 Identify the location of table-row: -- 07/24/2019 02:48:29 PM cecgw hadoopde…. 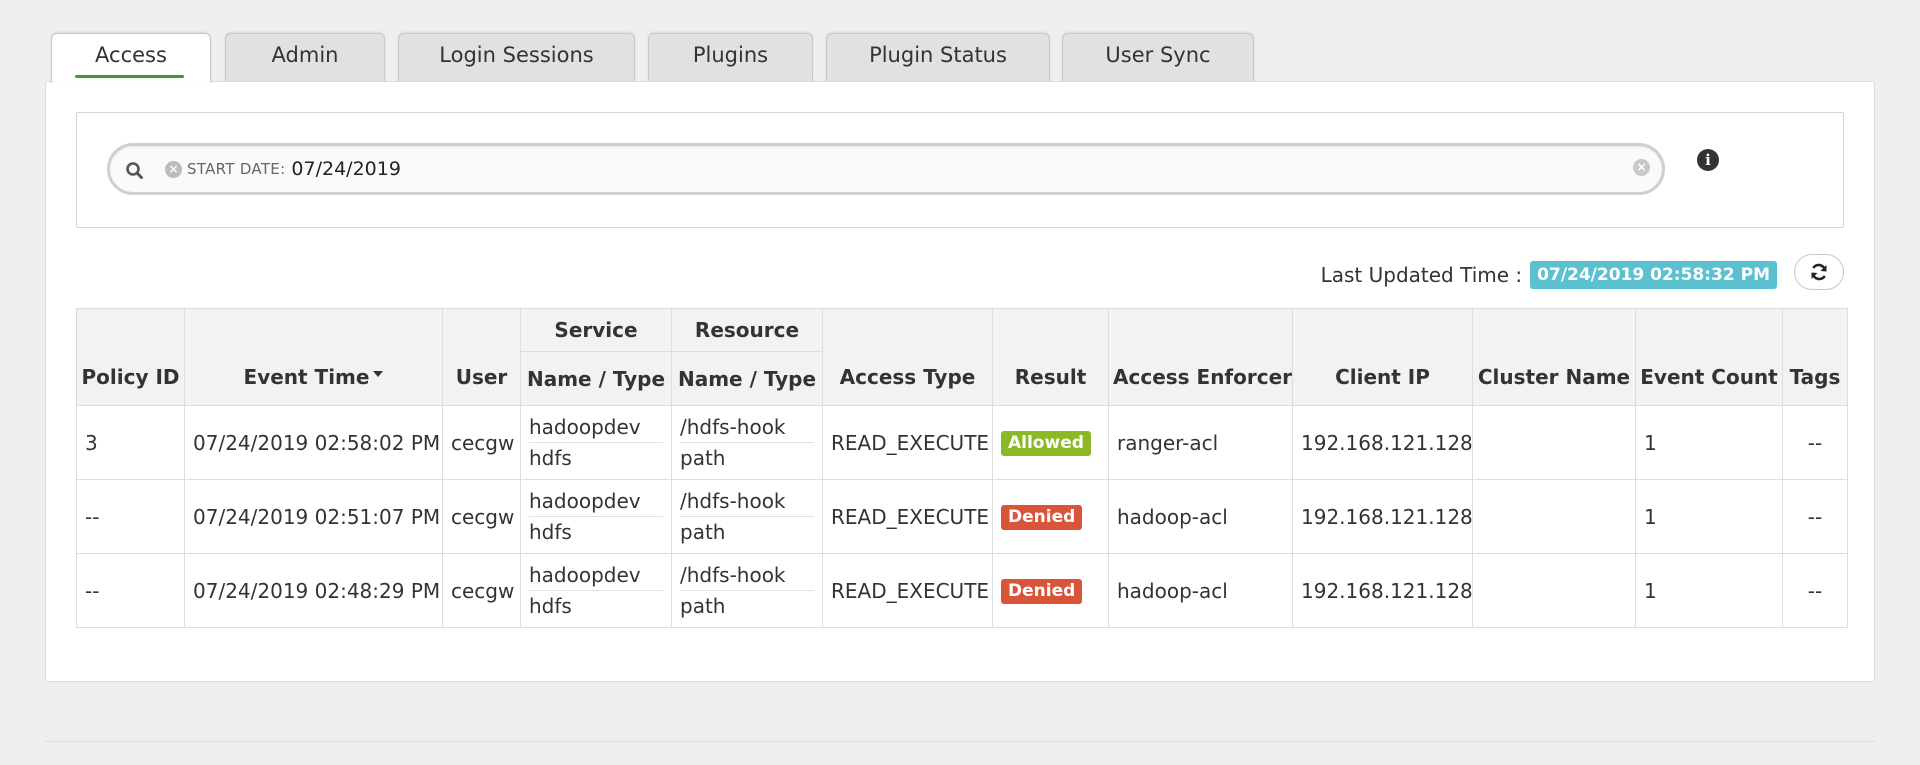
(962, 590).